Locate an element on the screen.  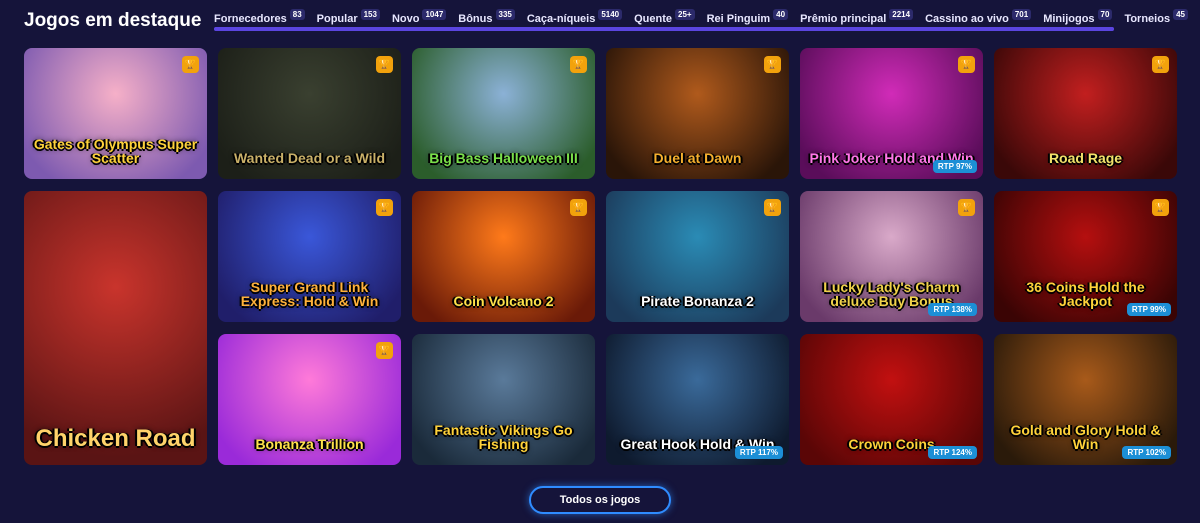
category-tab: Bônus 335 is located at coordinates (486, 17).